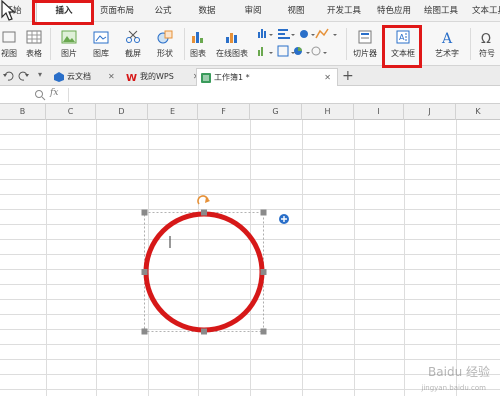 The height and width of the screenshot is (396, 500). I want to click on watermark-url: jingyan.baidu.com, so click(453, 388).